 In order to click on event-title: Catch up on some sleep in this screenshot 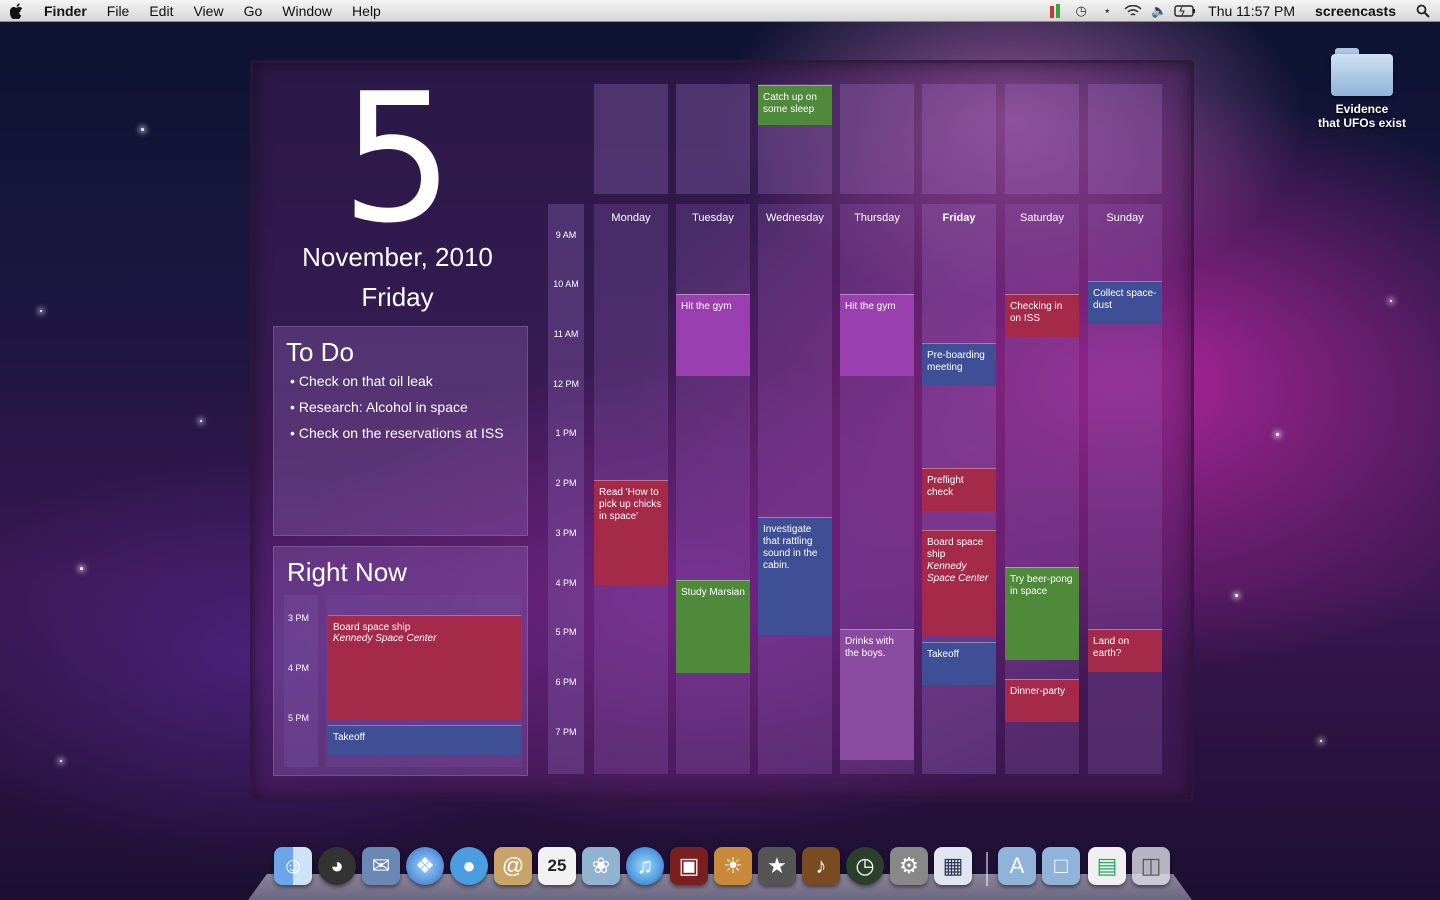, I will do `click(790, 103)`.